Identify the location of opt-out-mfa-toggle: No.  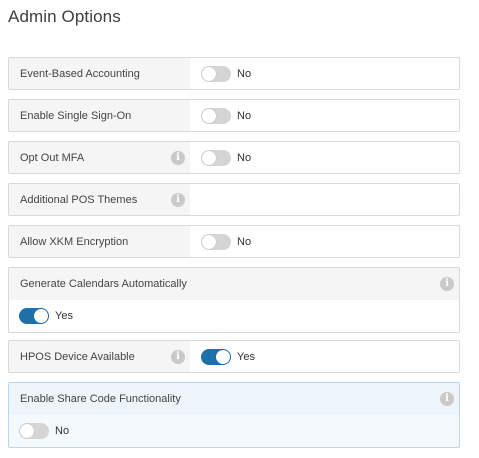
(226, 157).